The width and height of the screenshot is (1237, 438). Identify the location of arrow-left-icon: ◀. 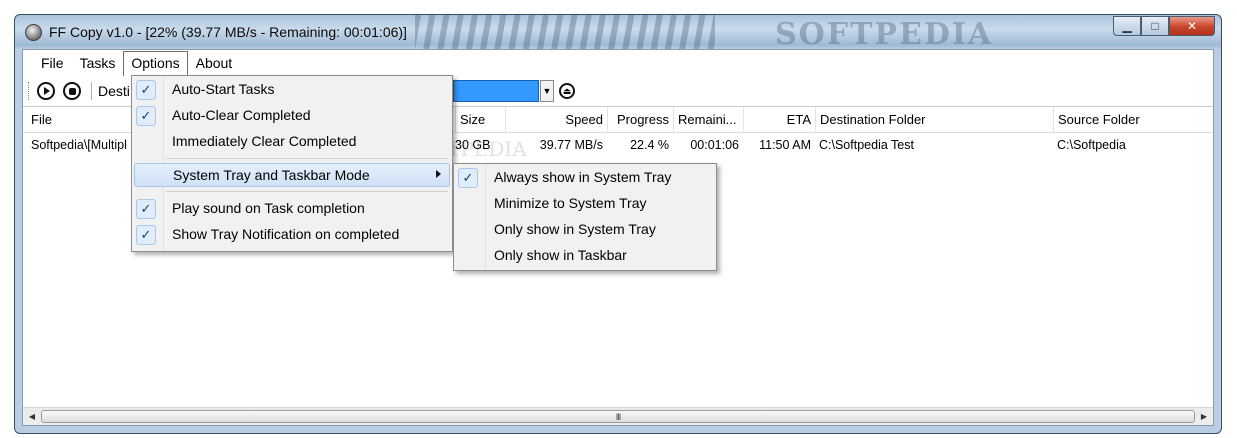
(32, 416).